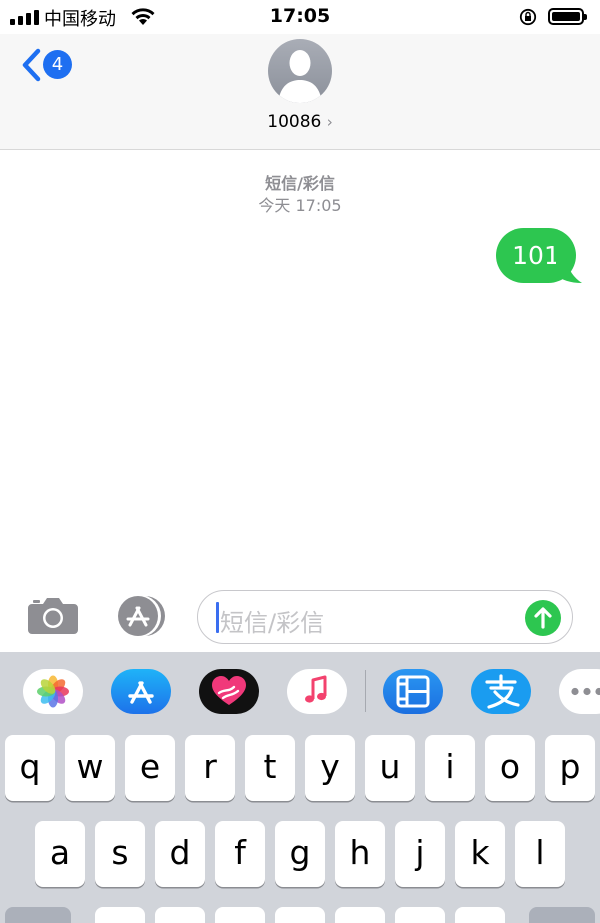 The height and width of the screenshot is (923, 600). Describe the element at coordinates (240, 915) in the screenshot. I see `key-c` at that location.